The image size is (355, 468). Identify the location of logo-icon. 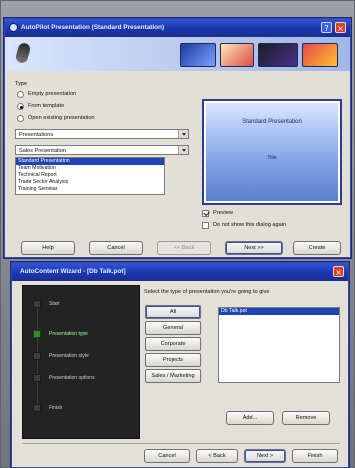
(23, 53).